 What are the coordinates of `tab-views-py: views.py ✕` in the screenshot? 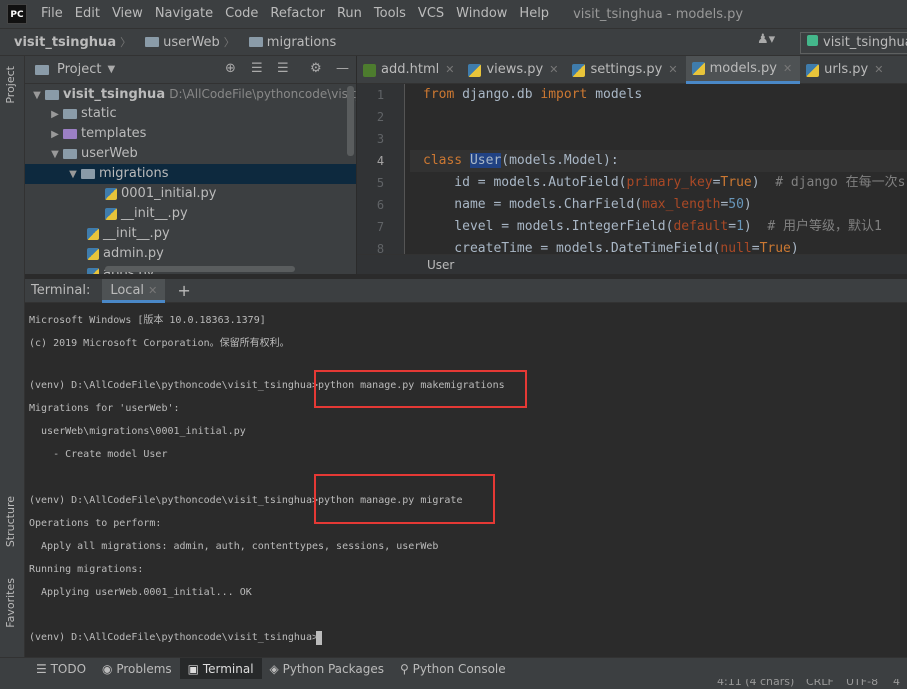 It's located at (514, 70).